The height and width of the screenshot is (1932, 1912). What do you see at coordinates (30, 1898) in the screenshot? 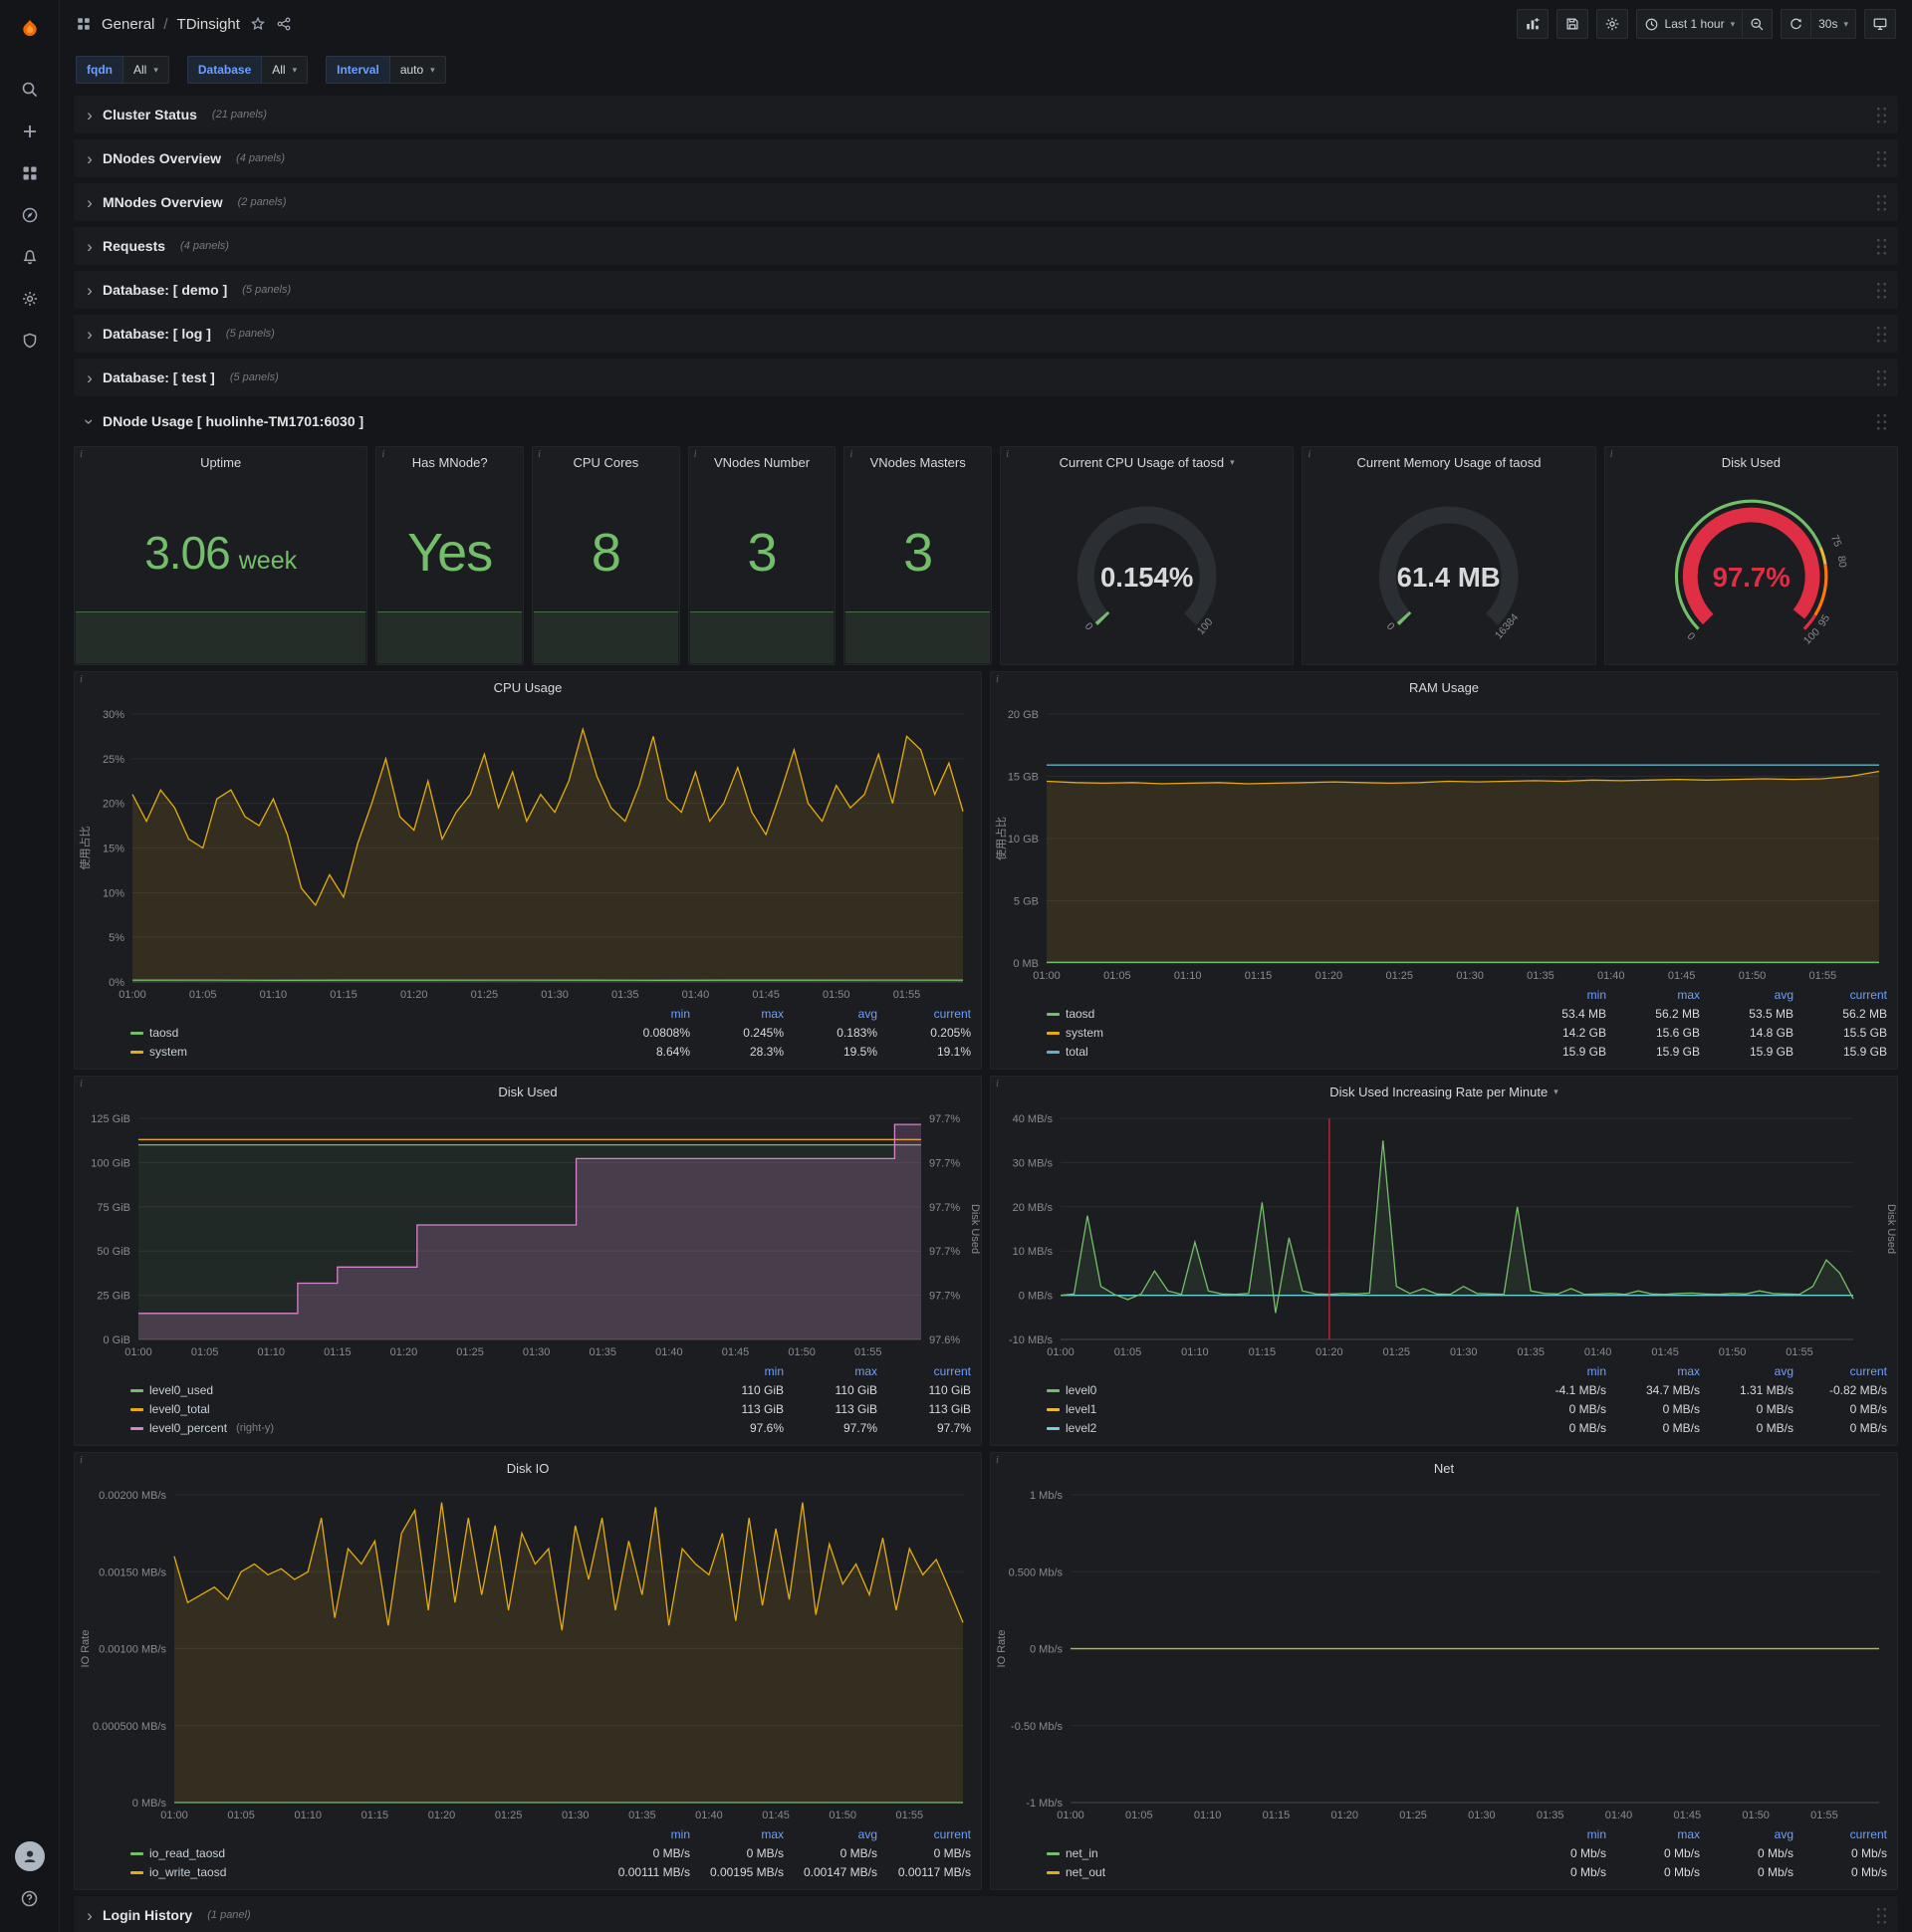
I see `help-icon` at bounding box center [30, 1898].